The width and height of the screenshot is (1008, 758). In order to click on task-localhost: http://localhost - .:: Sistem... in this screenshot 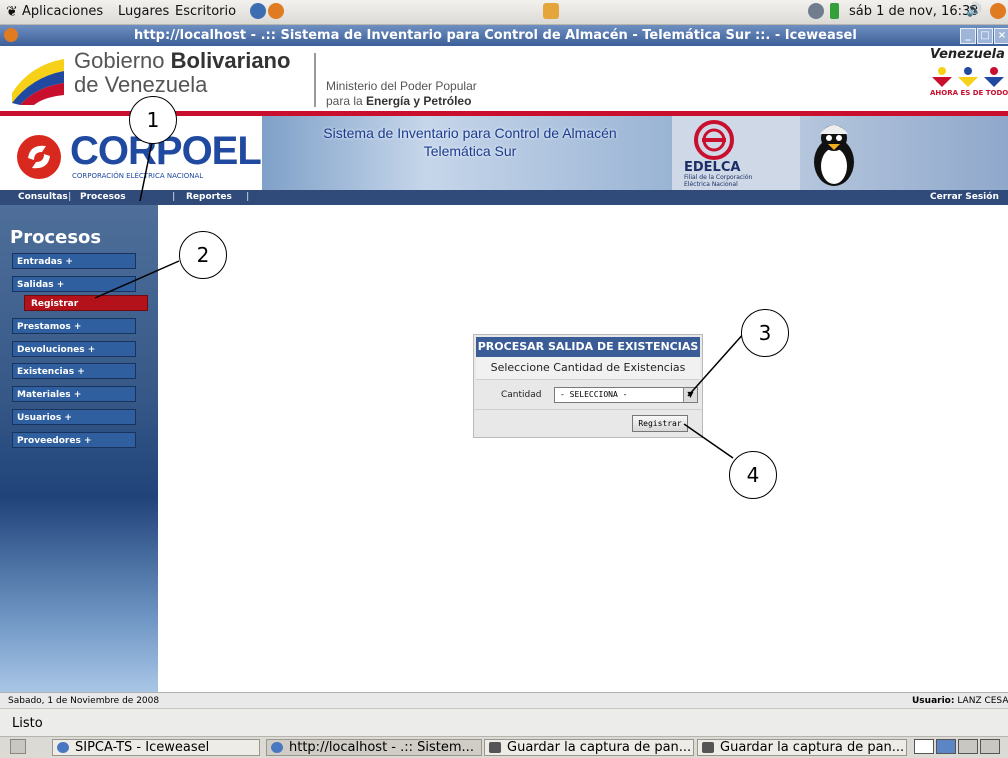, I will do `click(374, 747)`.